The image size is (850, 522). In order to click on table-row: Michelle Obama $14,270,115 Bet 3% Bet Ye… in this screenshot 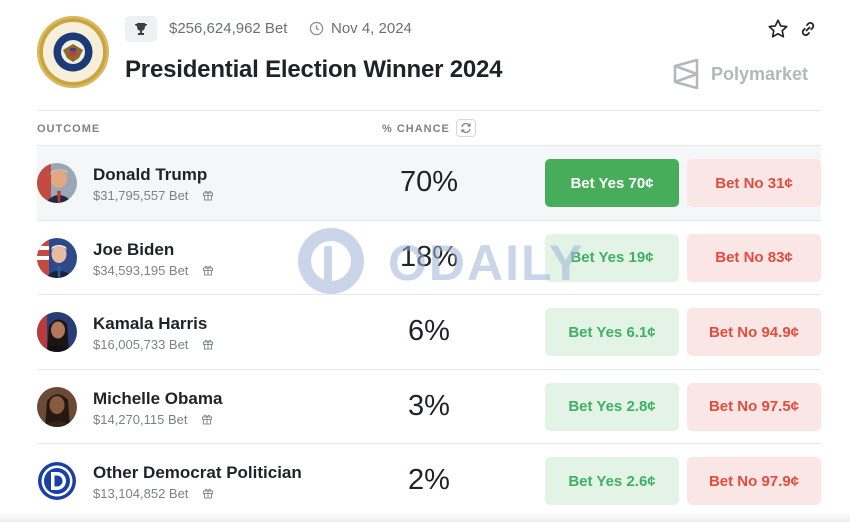, I will do `click(429, 406)`.